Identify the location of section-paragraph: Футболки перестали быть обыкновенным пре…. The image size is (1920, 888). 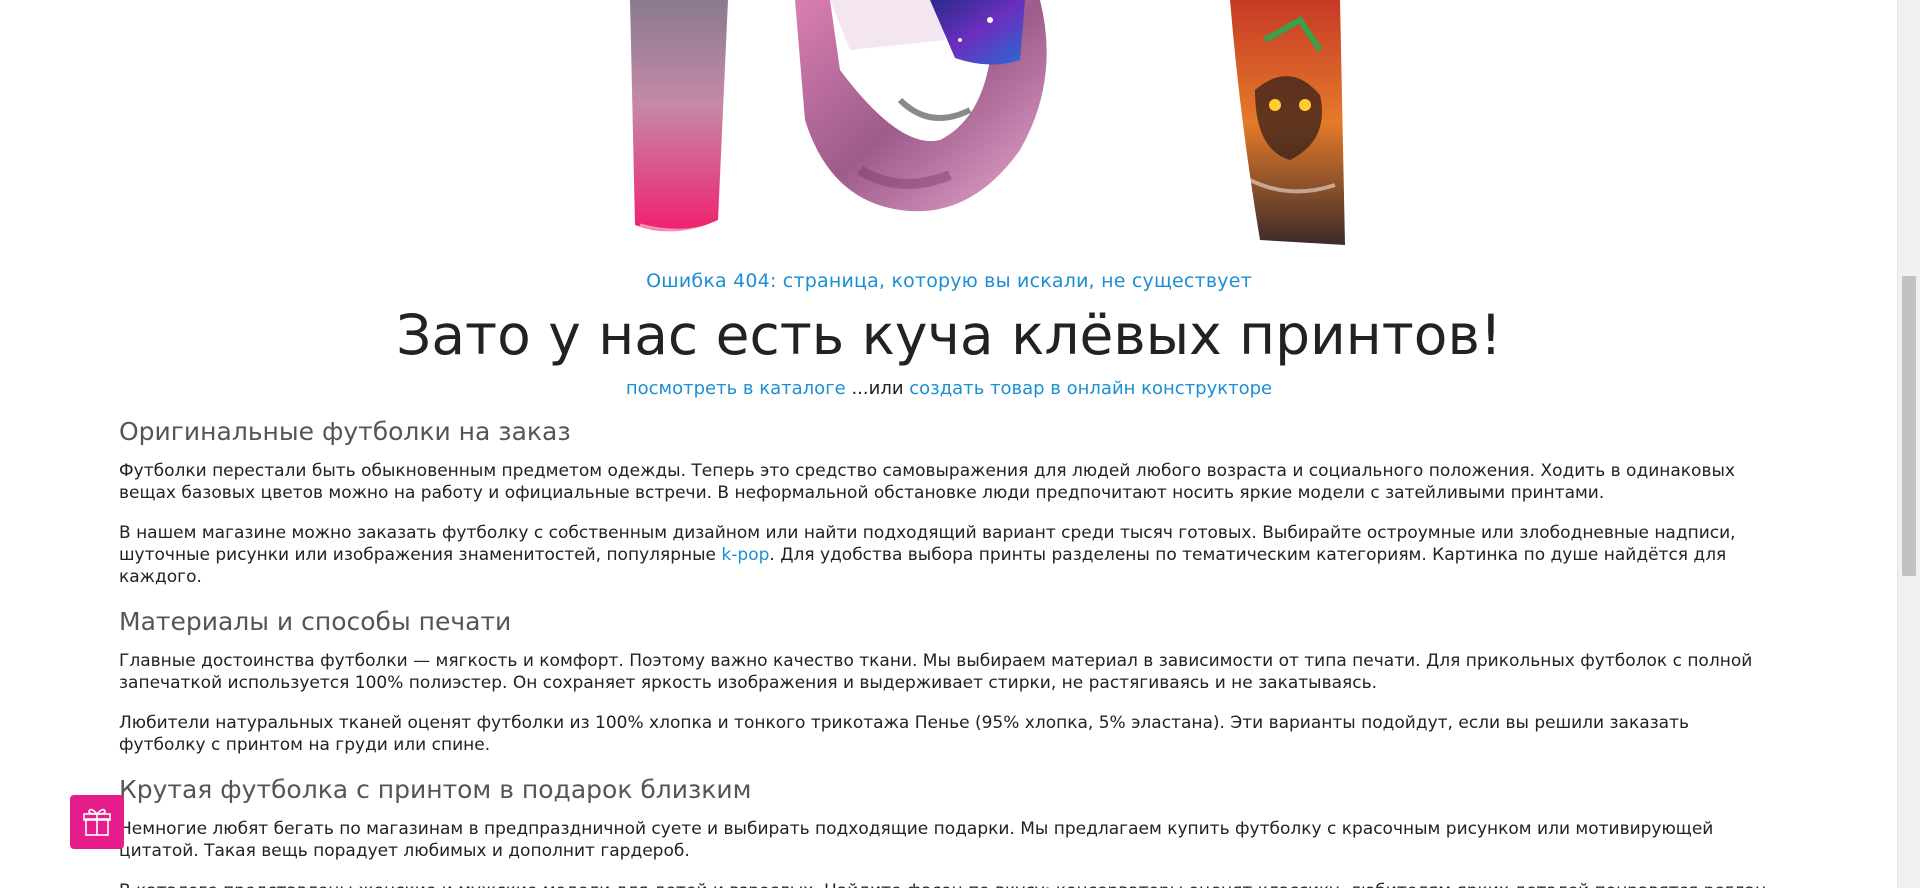
(927, 482).